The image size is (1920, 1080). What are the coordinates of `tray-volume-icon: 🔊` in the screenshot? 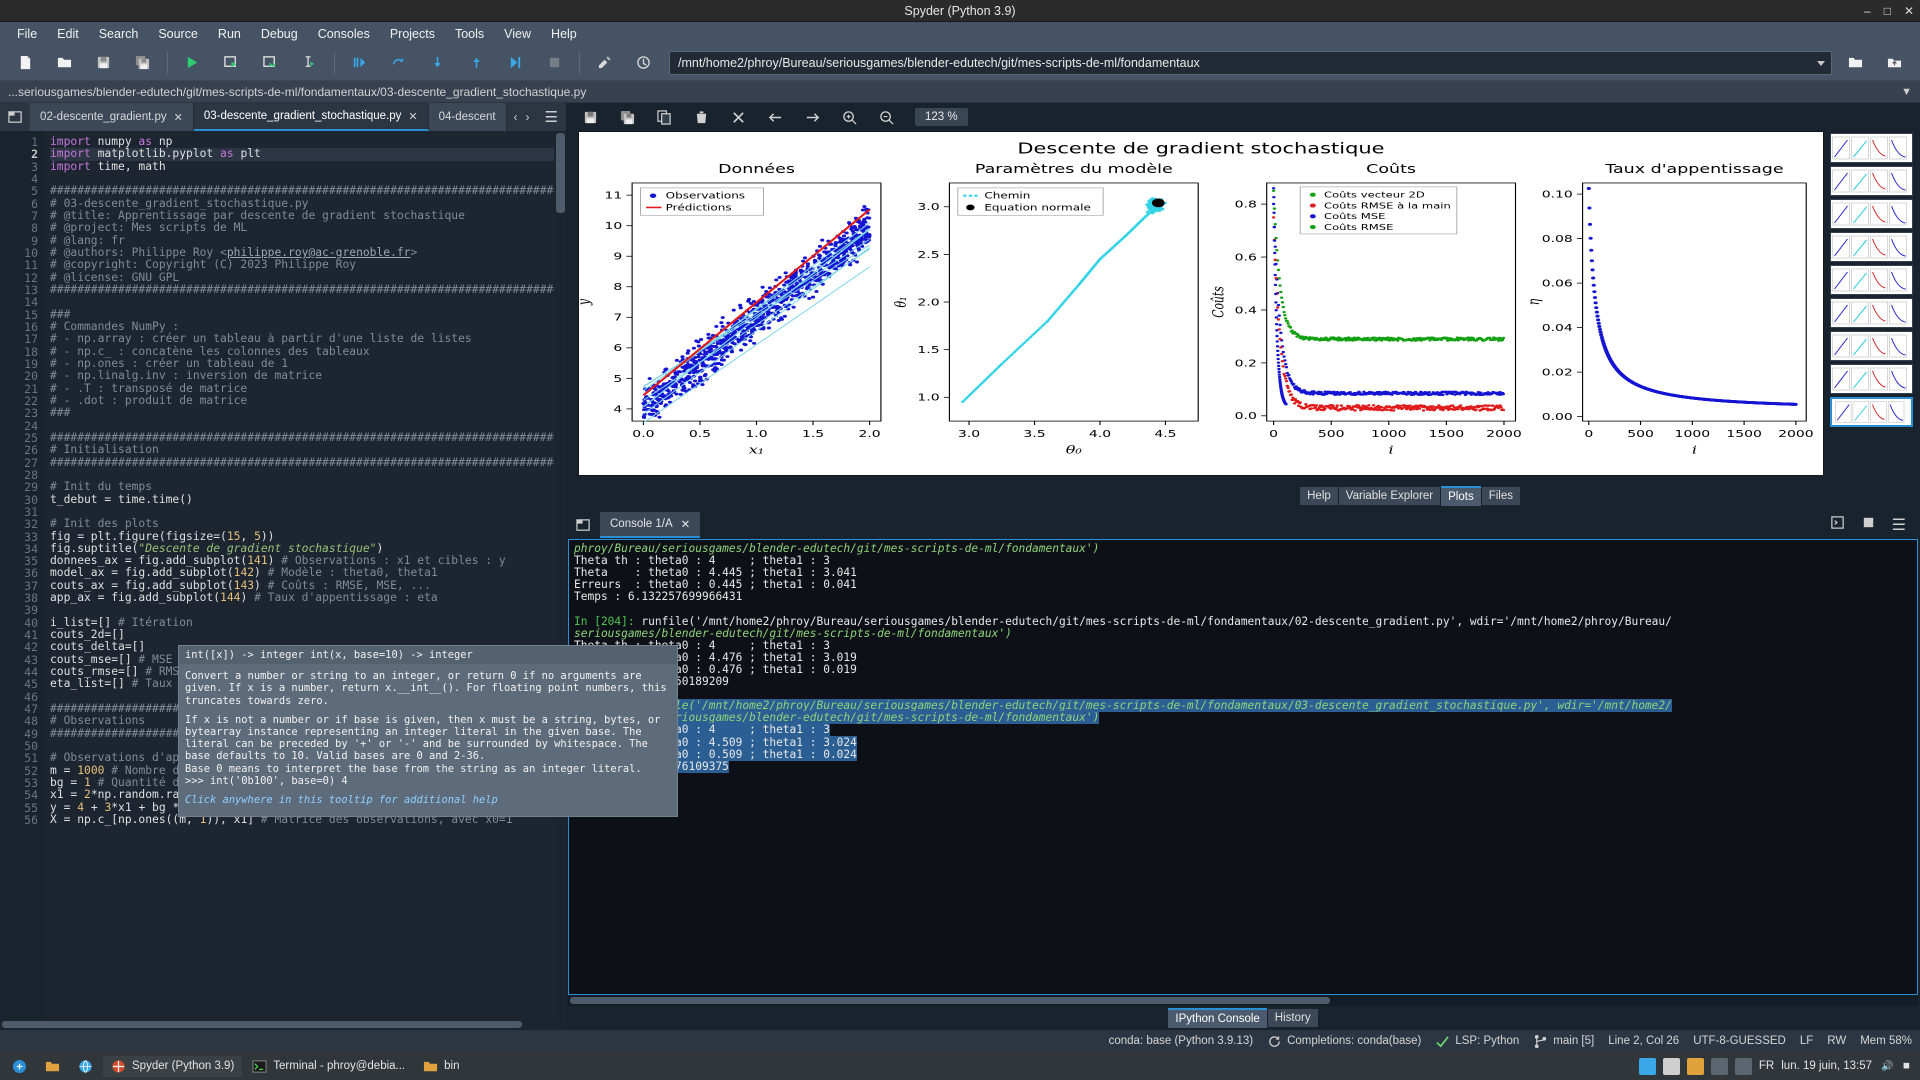 It's located at (1887, 1066).